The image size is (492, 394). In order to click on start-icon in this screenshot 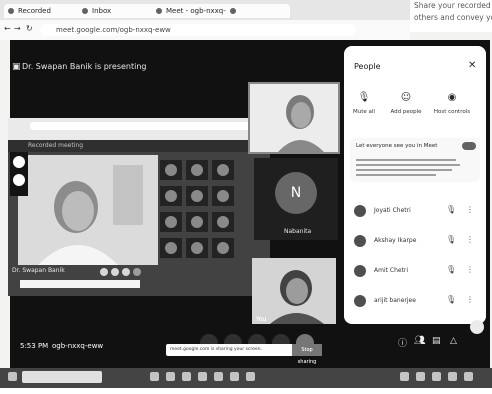, I will do `click(12, 376)`.